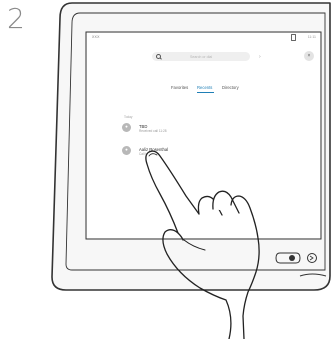  I want to click on battery-icon, so click(293, 37).